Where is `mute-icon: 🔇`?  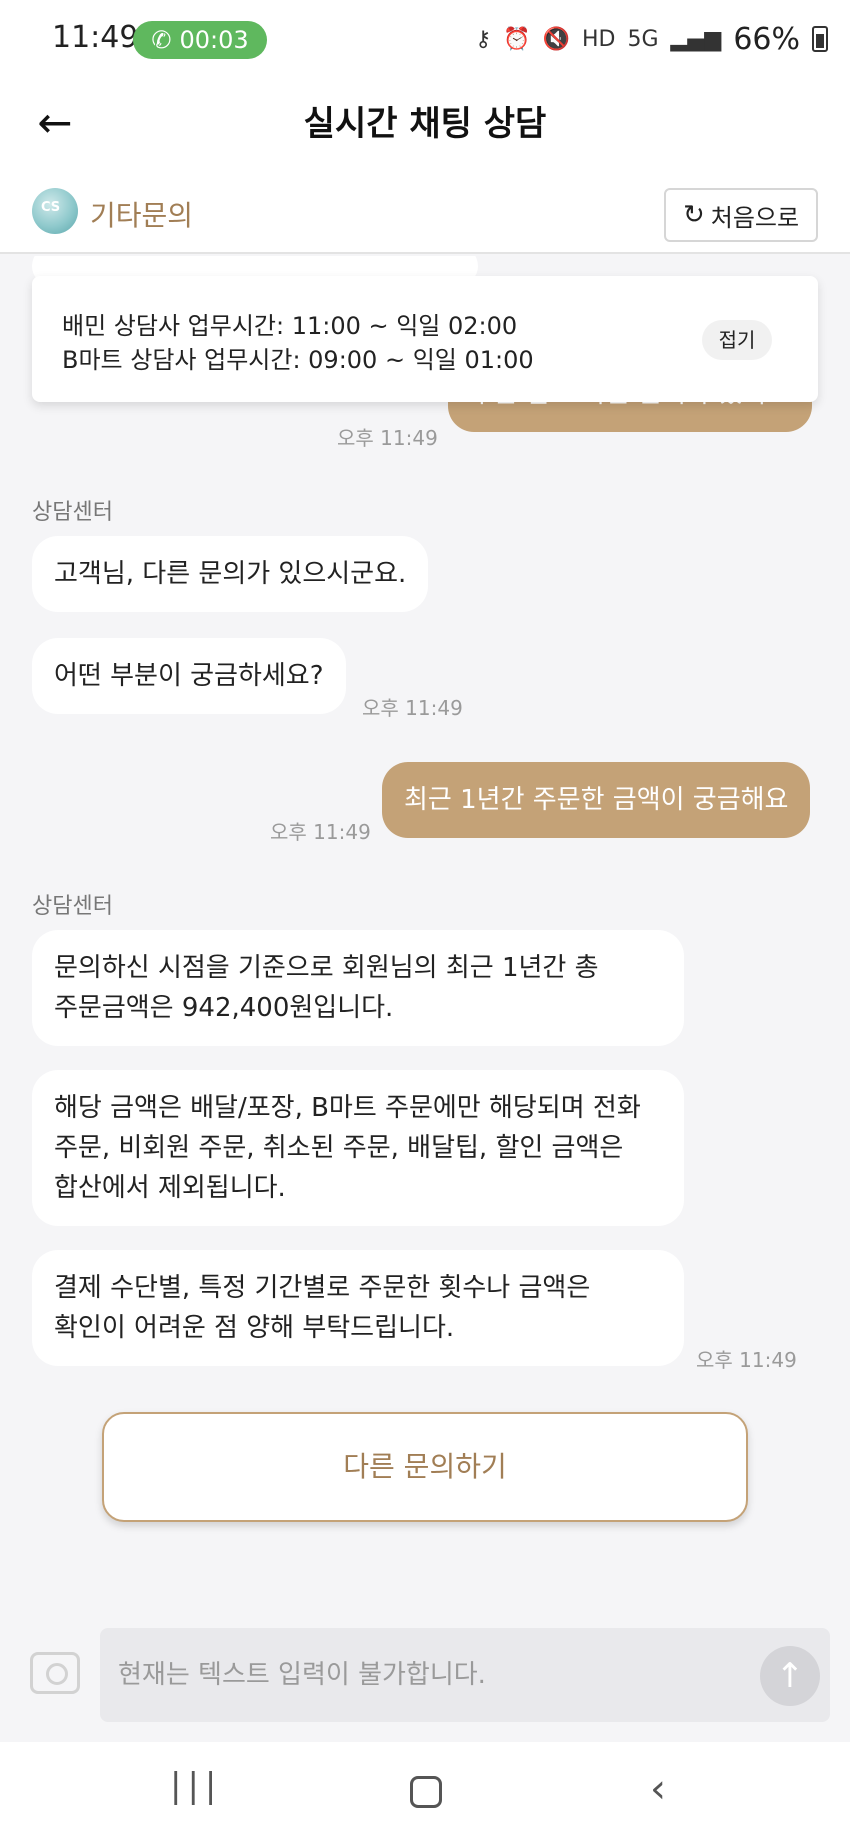
mute-icon: 🔇 is located at coordinates (556, 39).